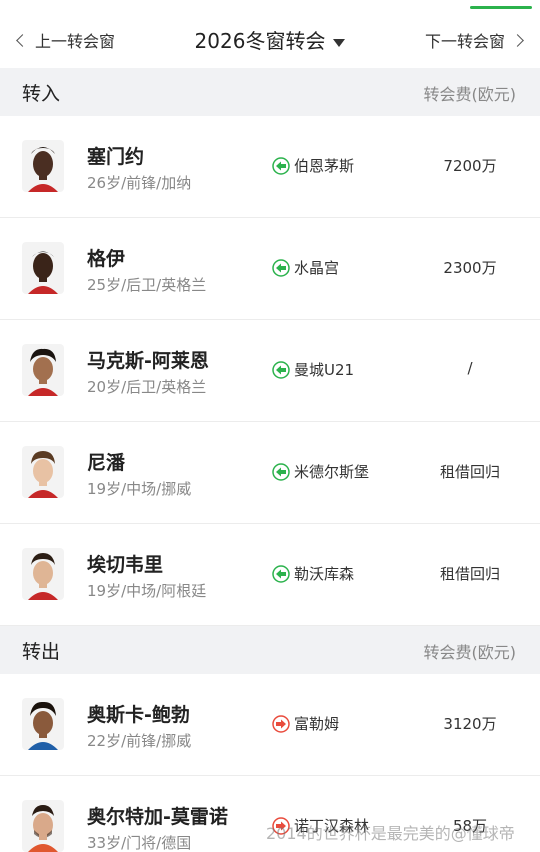  What do you see at coordinates (147, 387) in the screenshot?
I see `player-meta: 20岁/后卫/英格兰` at bounding box center [147, 387].